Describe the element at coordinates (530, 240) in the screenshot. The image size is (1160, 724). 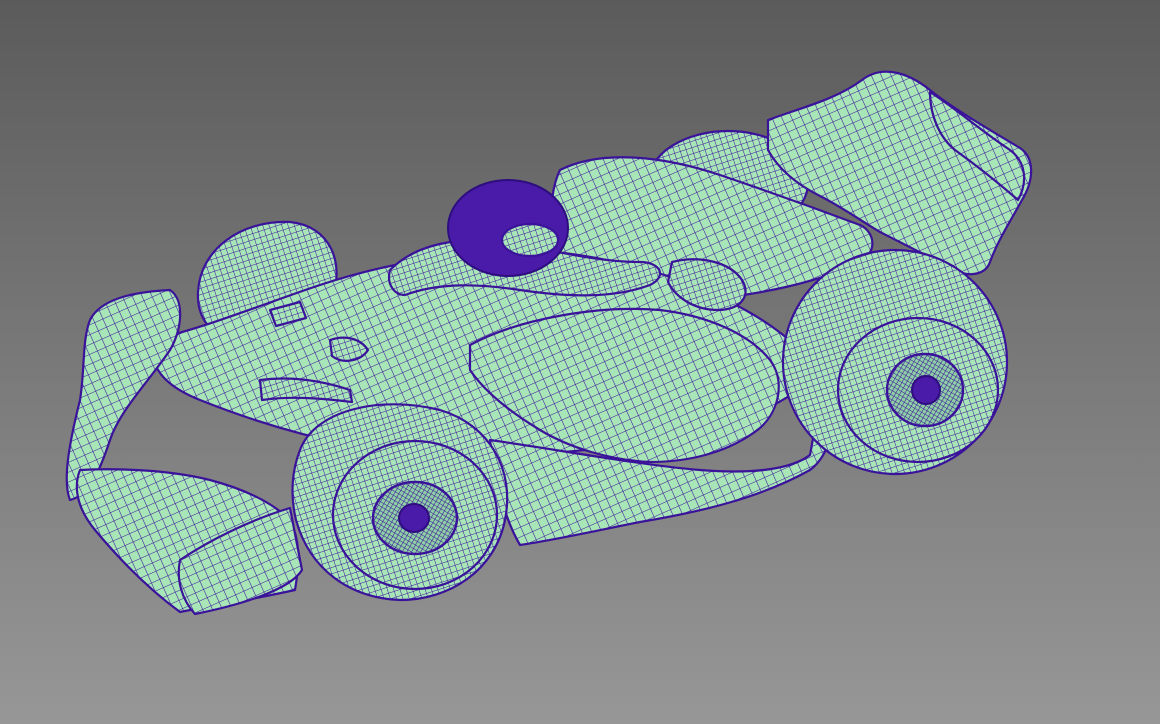
I see `helmet-visor` at that location.